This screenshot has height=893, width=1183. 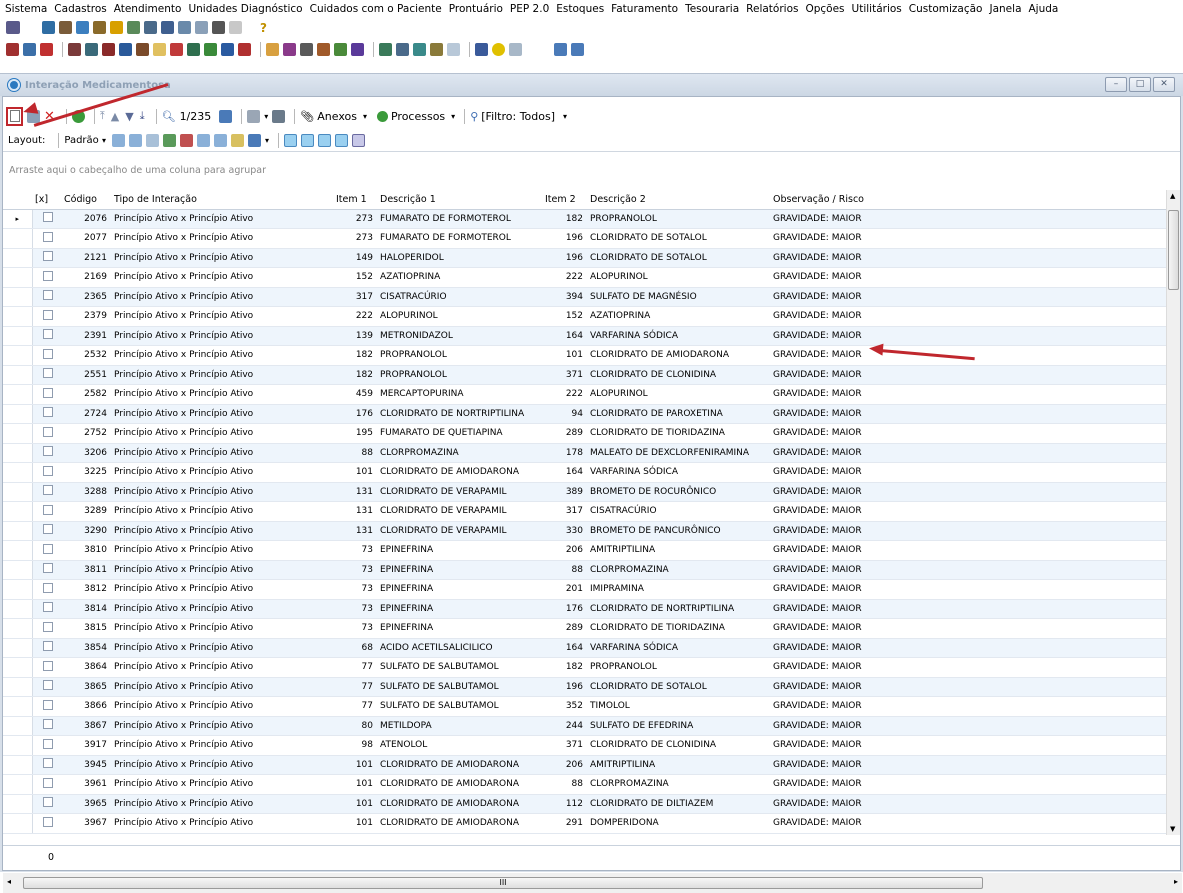 What do you see at coordinates (167, 27) in the screenshot?
I see `calculator-icon` at bounding box center [167, 27].